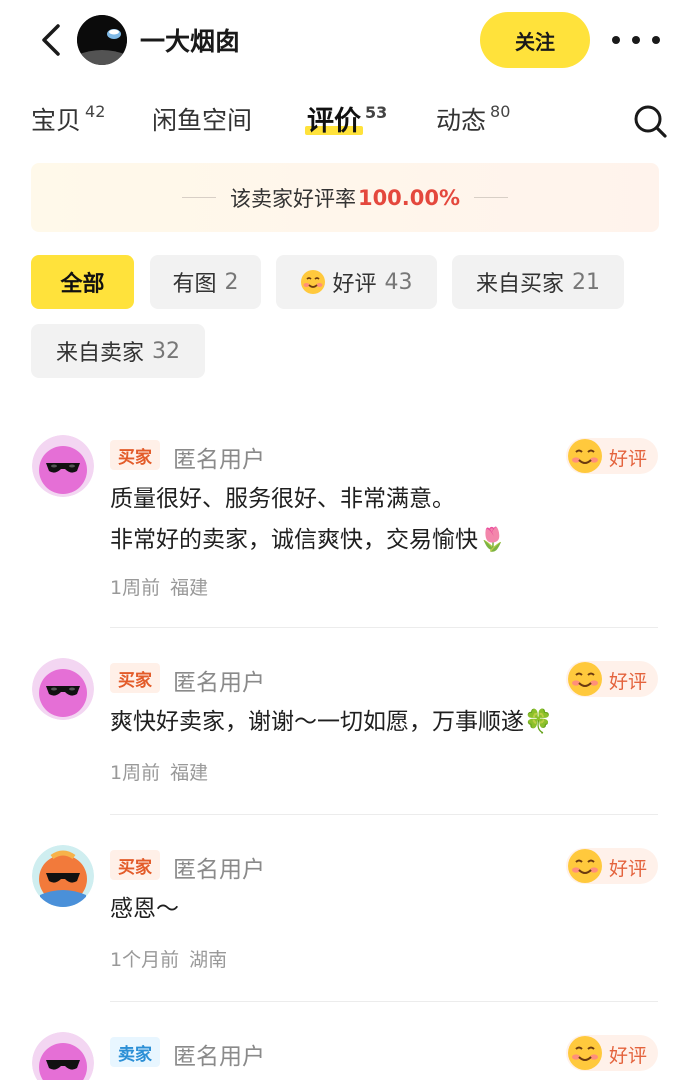  I want to click on tab-count: 42, so click(95, 111).